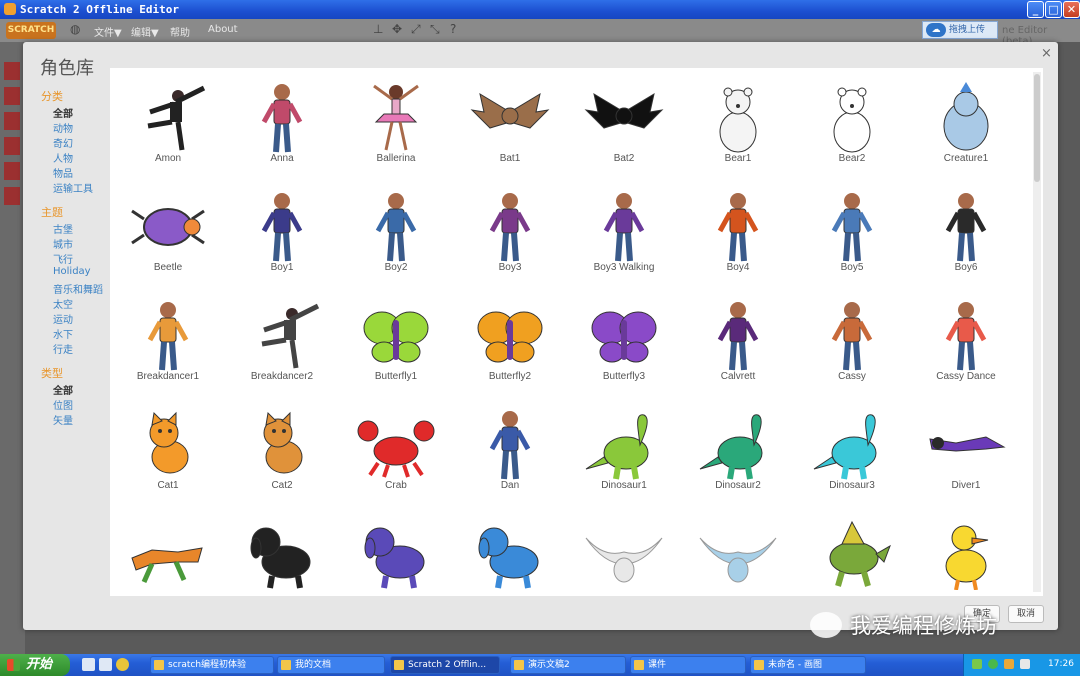 Image resolution: width=1080 pixels, height=676 pixels. Describe the element at coordinates (852, 455) in the screenshot. I see `sprite-tile: Dinosaur3` at that location.